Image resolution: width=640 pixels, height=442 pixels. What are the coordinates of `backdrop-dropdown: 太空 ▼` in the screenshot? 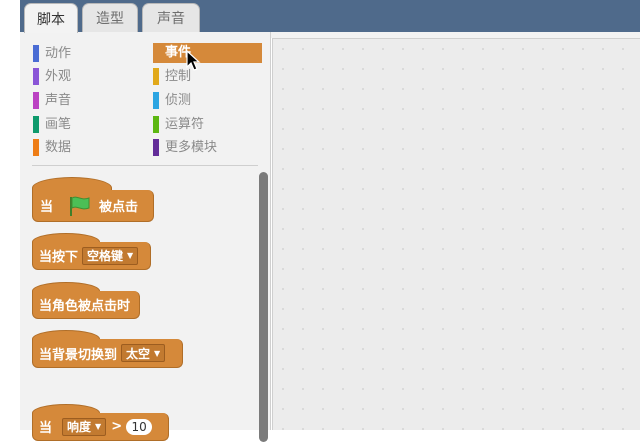 It's located at (143, 353).